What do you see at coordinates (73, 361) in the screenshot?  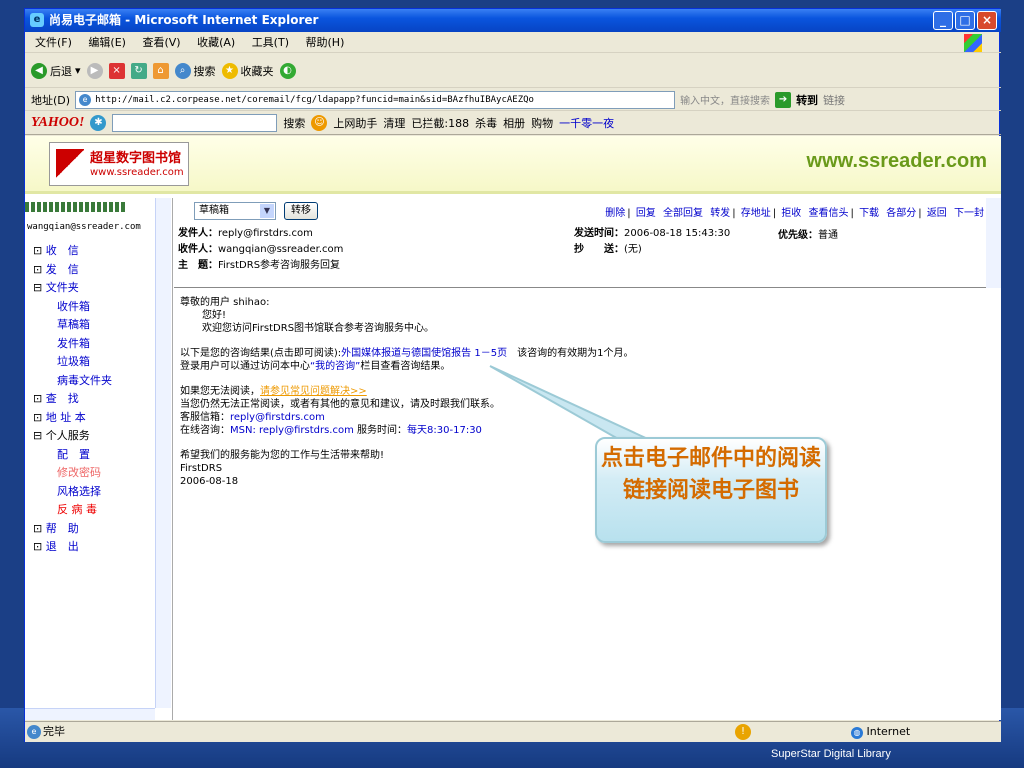 I see `sidebar-item-trash: 垃圾箱` at bounding box center [73, 361].